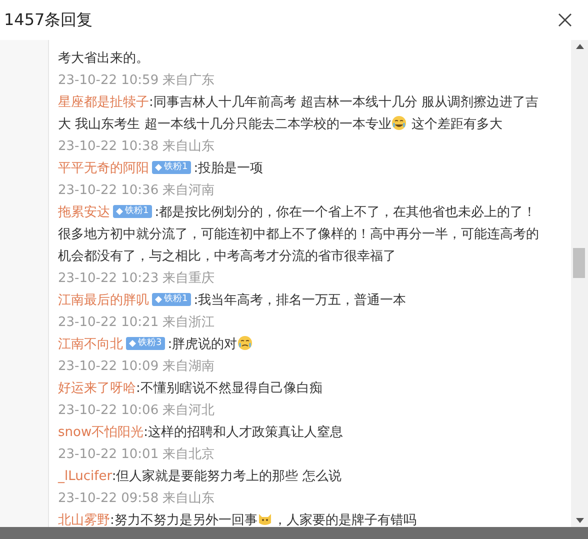 The image size is (588, 539). I want to click on reply-time: 23-10-22 10:21 来自浙江, so click(137, 323).